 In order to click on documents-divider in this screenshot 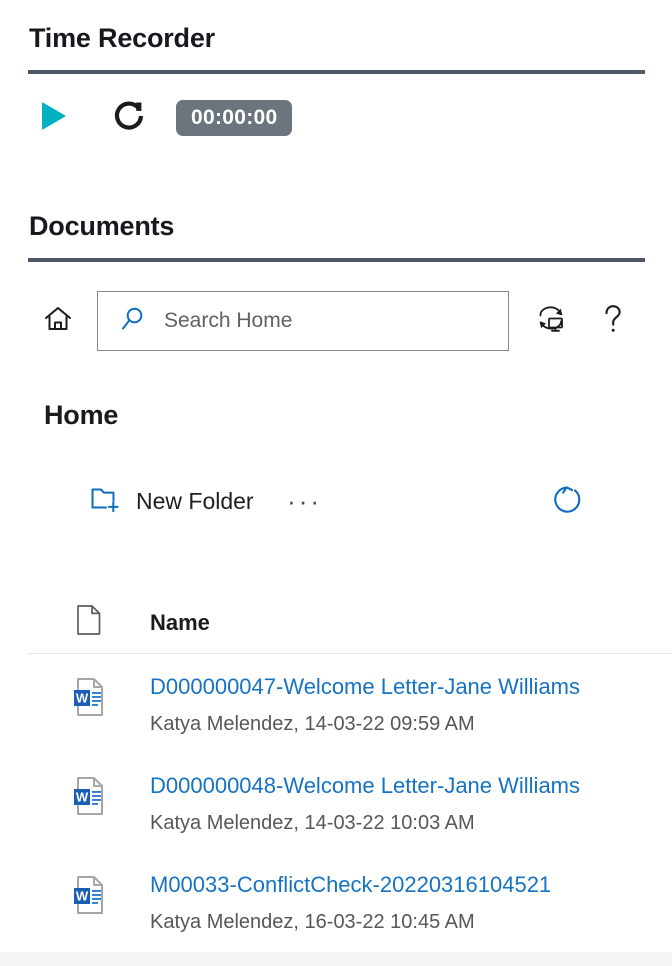, I will do `click(336, 260)`.